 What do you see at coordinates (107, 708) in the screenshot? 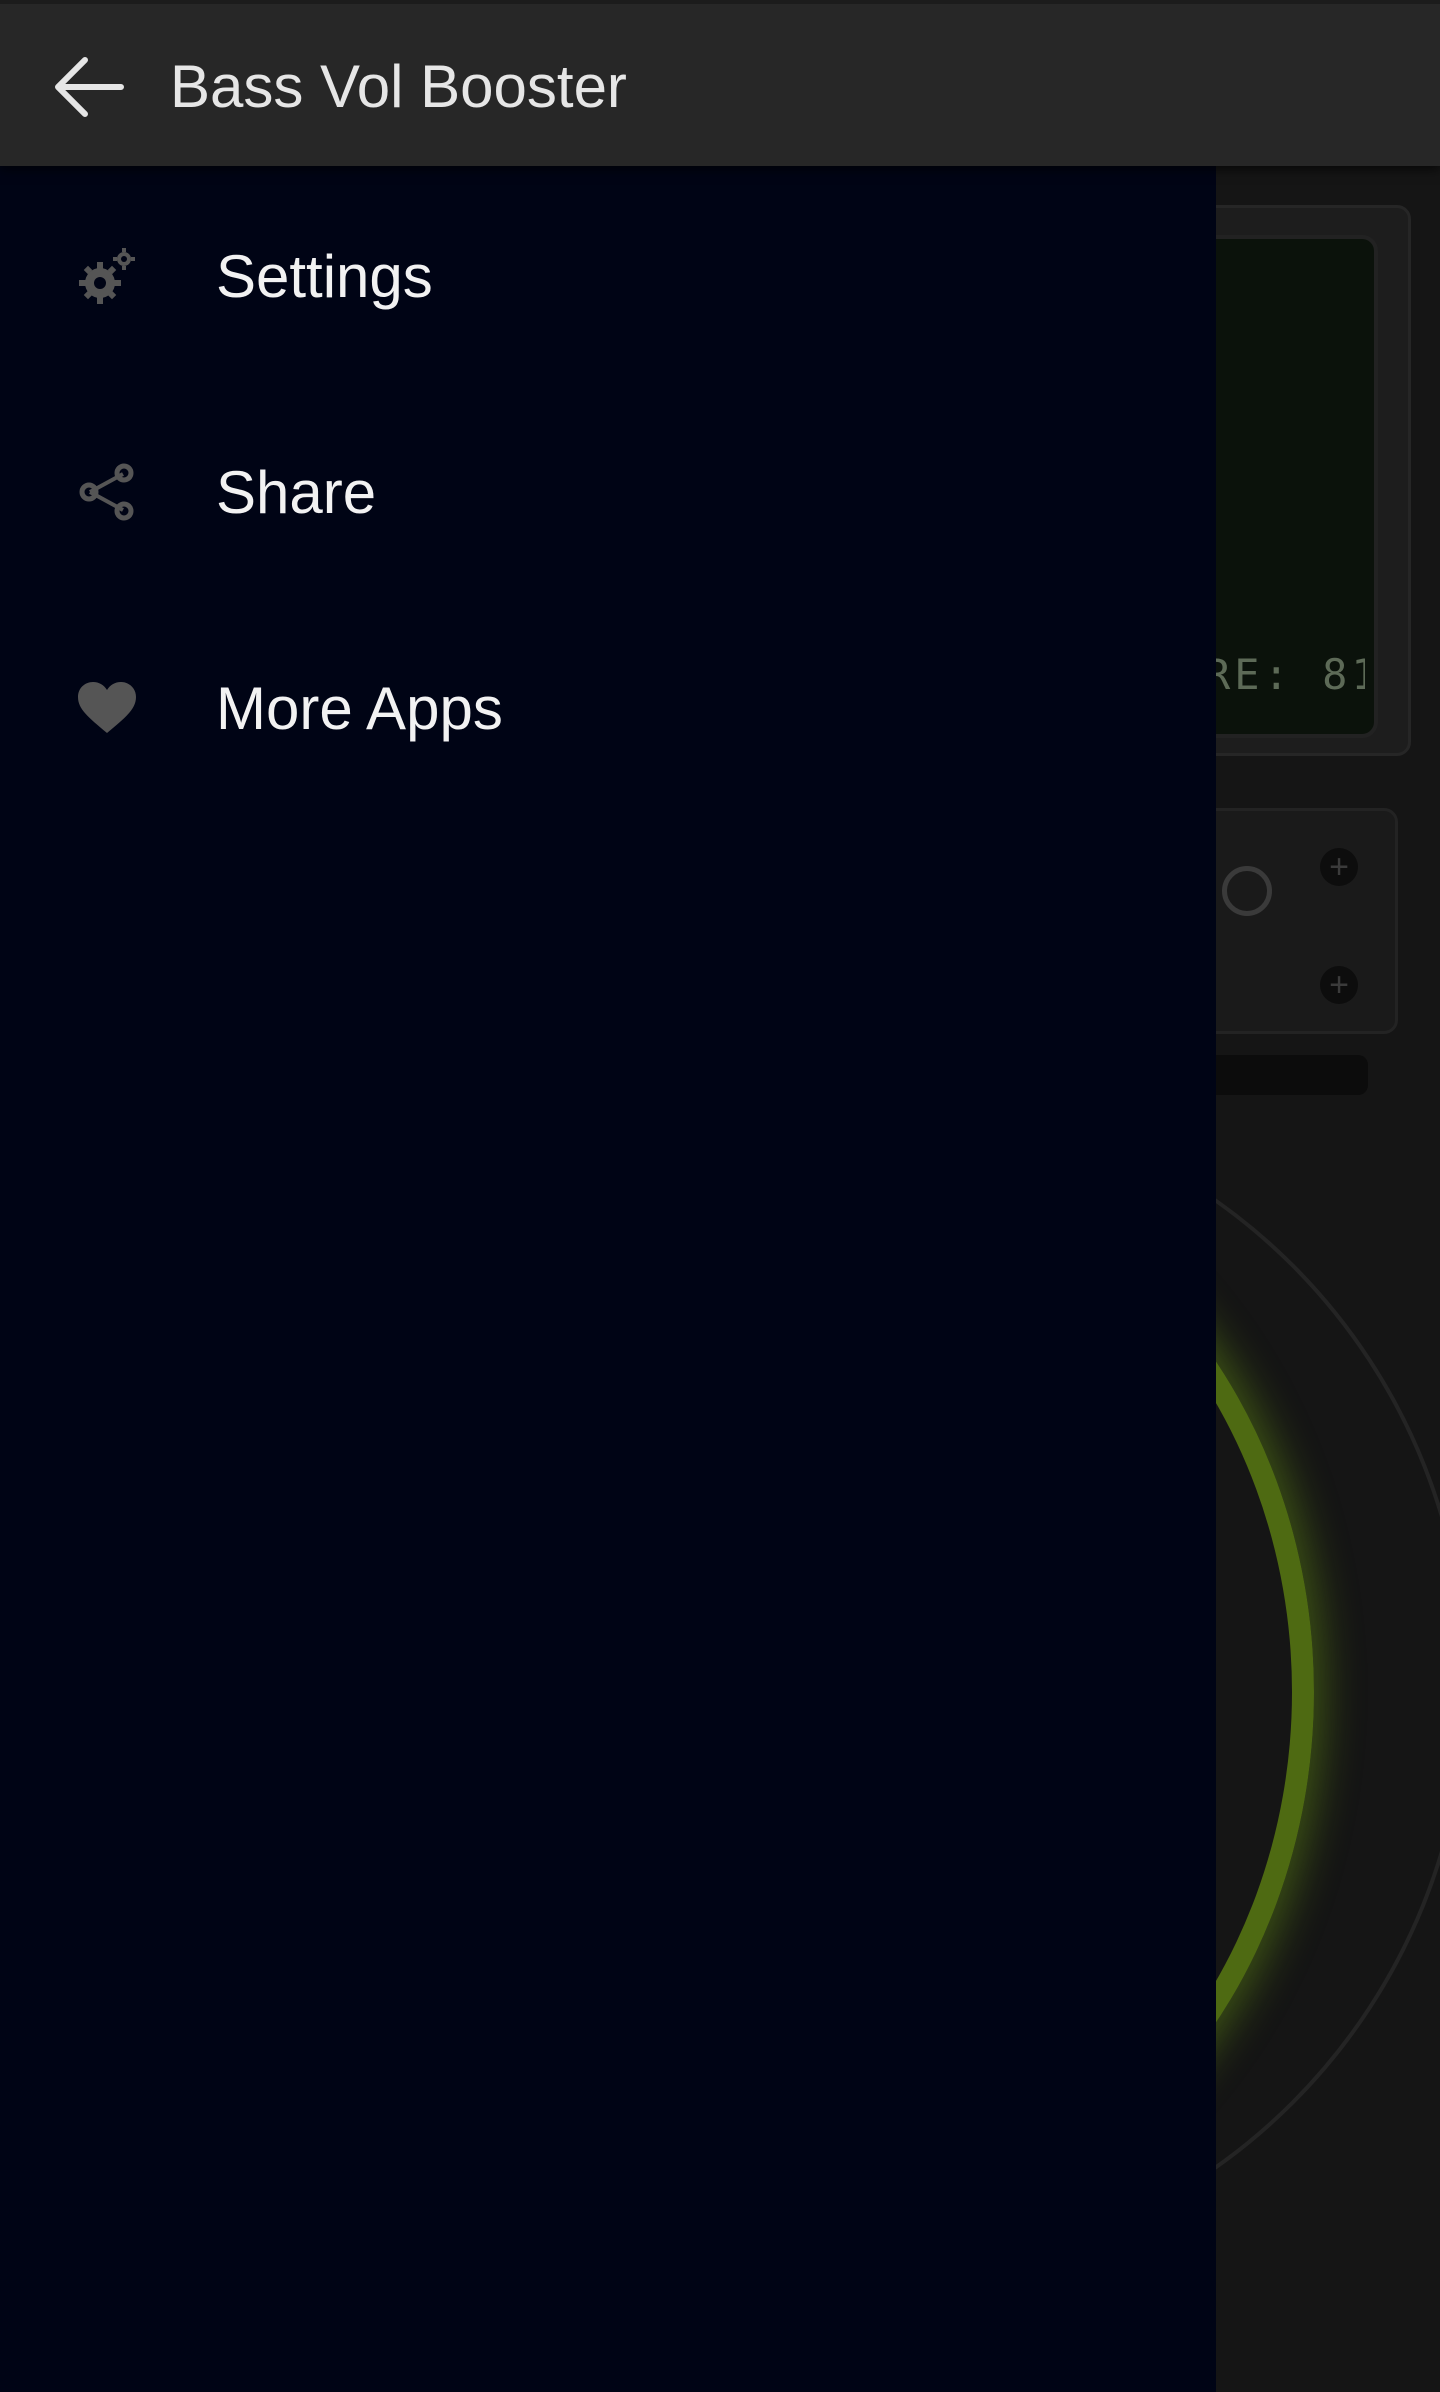
I see `heart-icon` at bounding box center [107, 708].